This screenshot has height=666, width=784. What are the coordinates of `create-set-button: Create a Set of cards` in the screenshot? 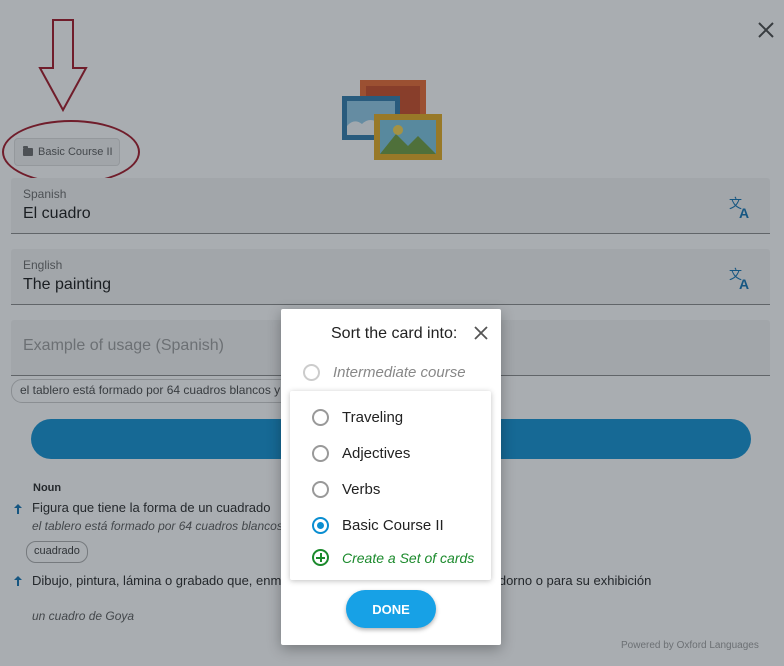 It's located at (390, 558).